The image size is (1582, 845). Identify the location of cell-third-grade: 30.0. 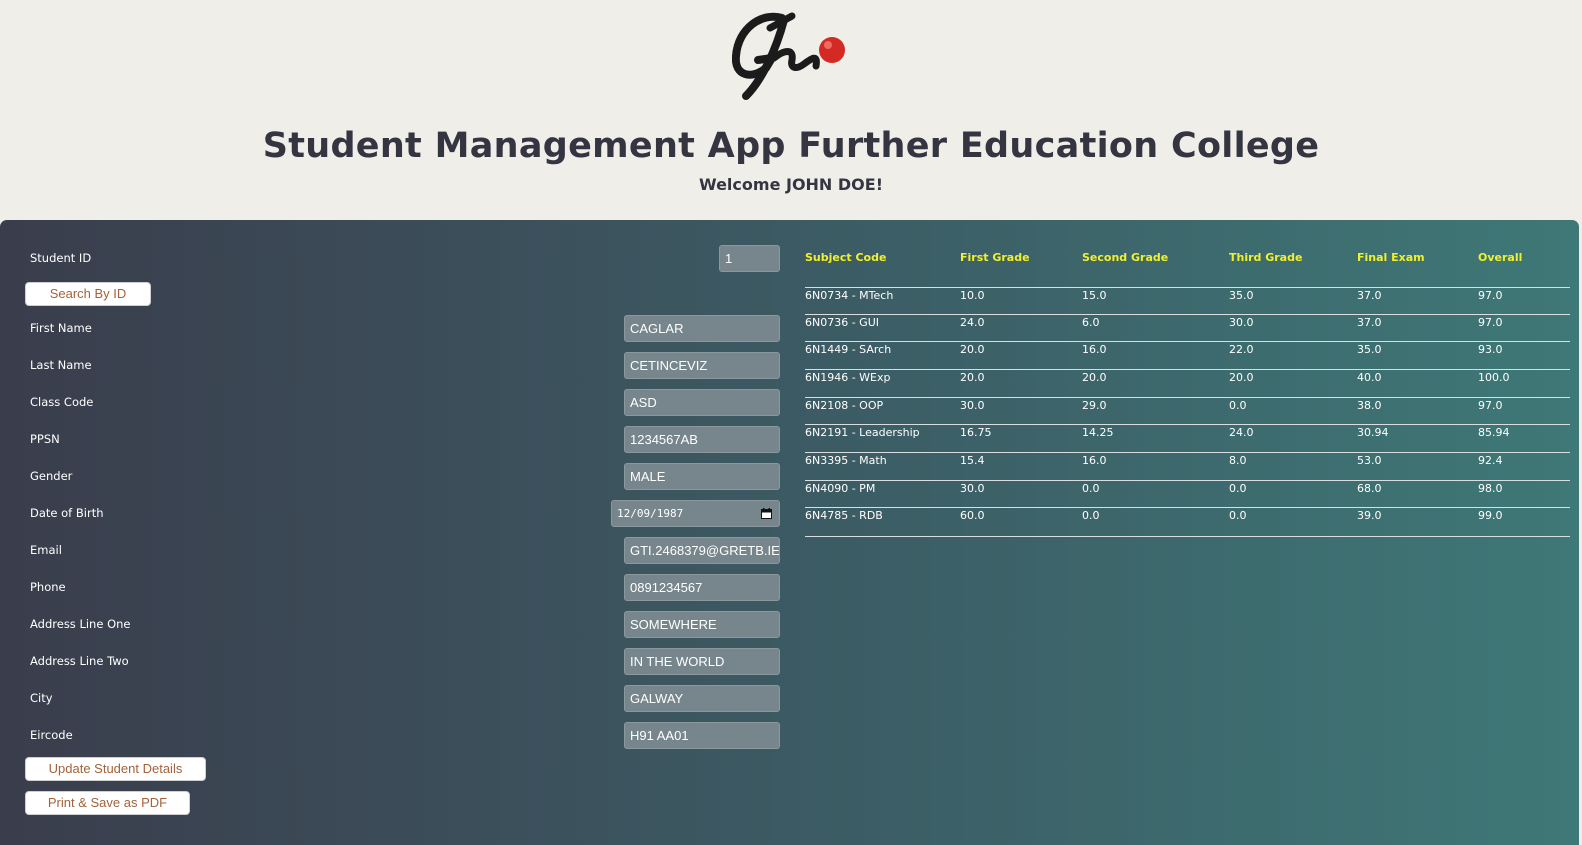
(1241, 322).